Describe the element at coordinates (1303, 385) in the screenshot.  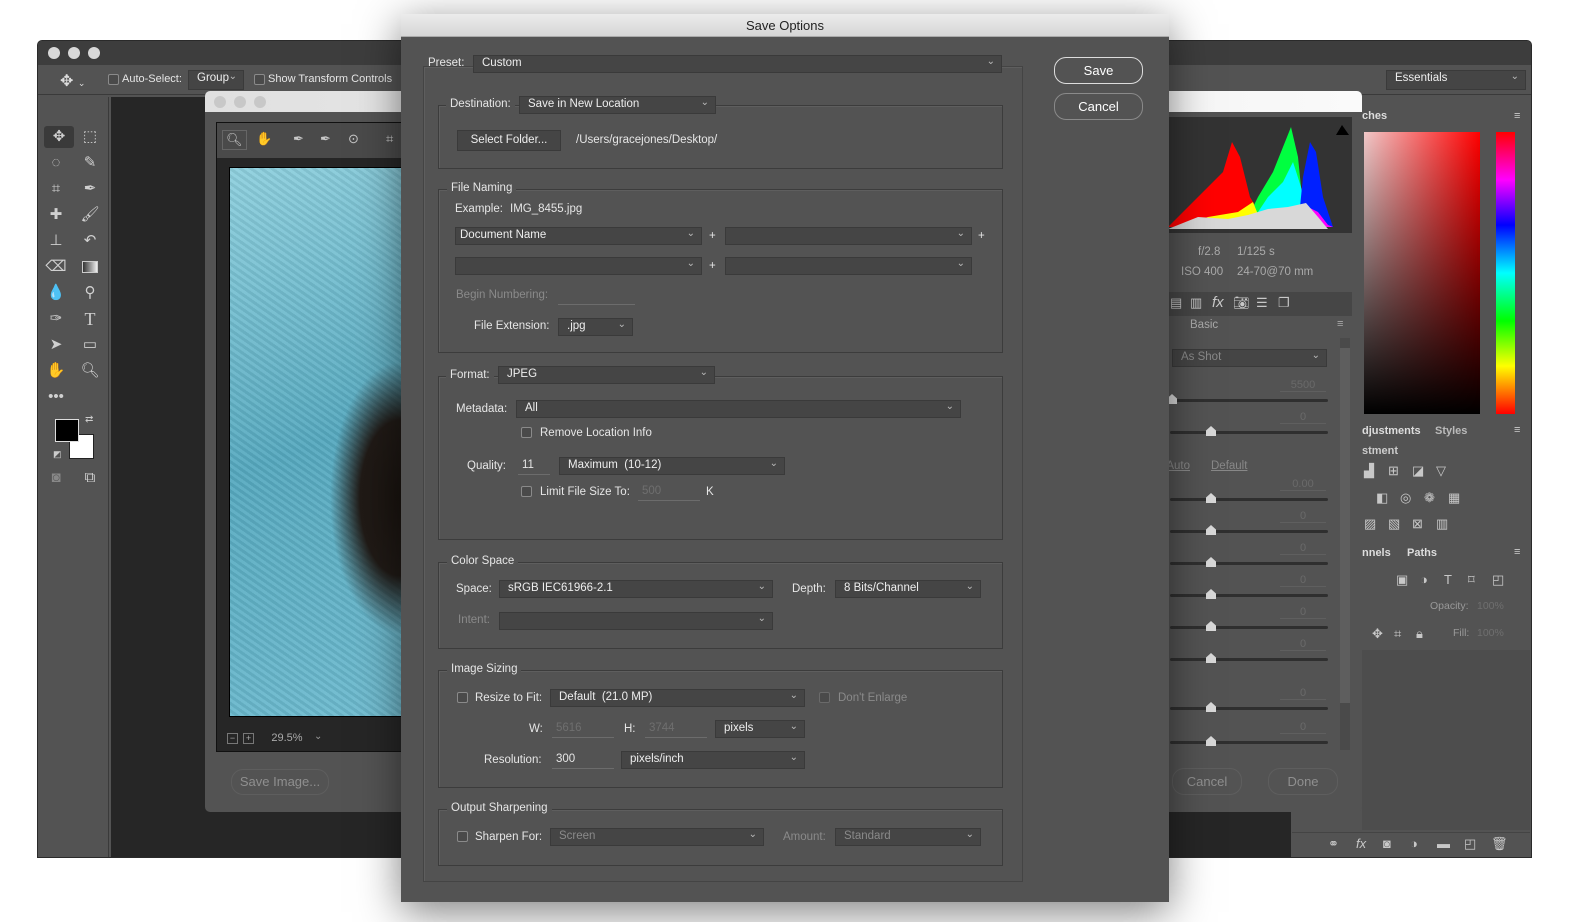
I see `slider-value: 5500` at that location.